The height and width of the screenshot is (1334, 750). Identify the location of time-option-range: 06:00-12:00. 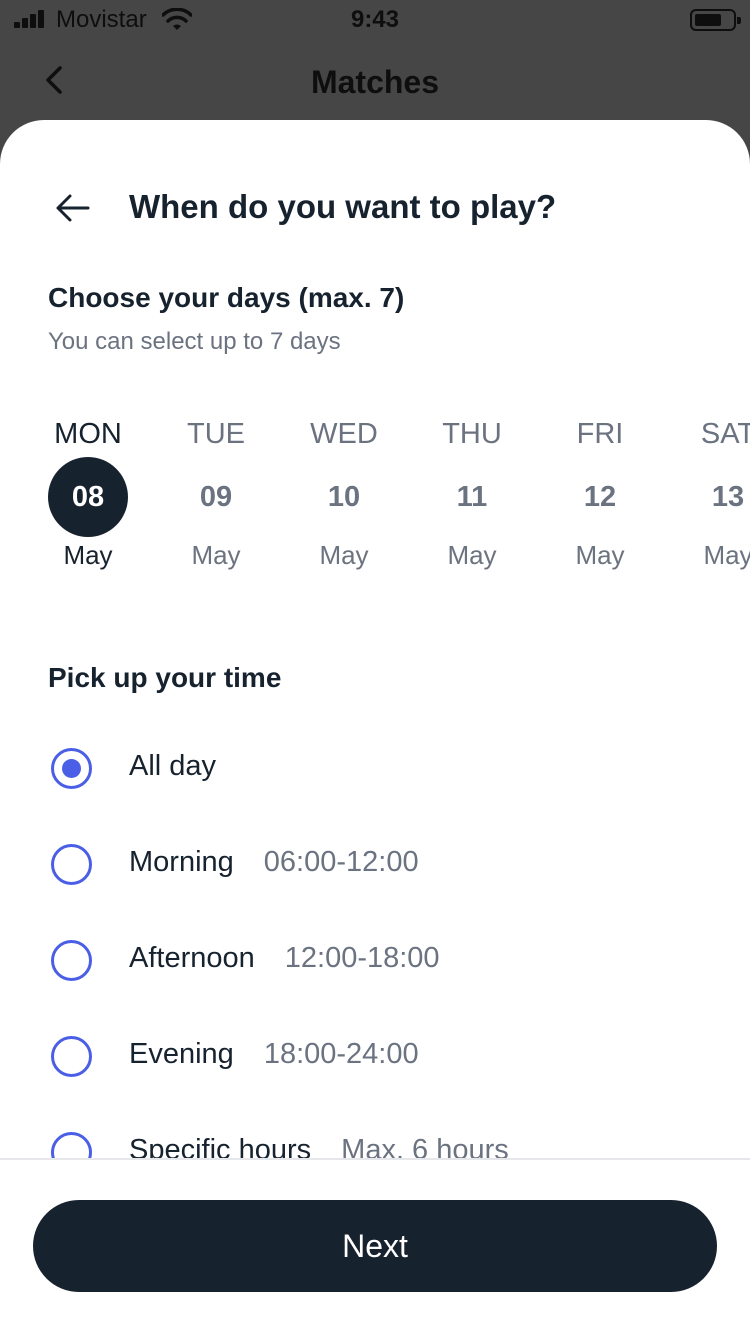
(341, 862).